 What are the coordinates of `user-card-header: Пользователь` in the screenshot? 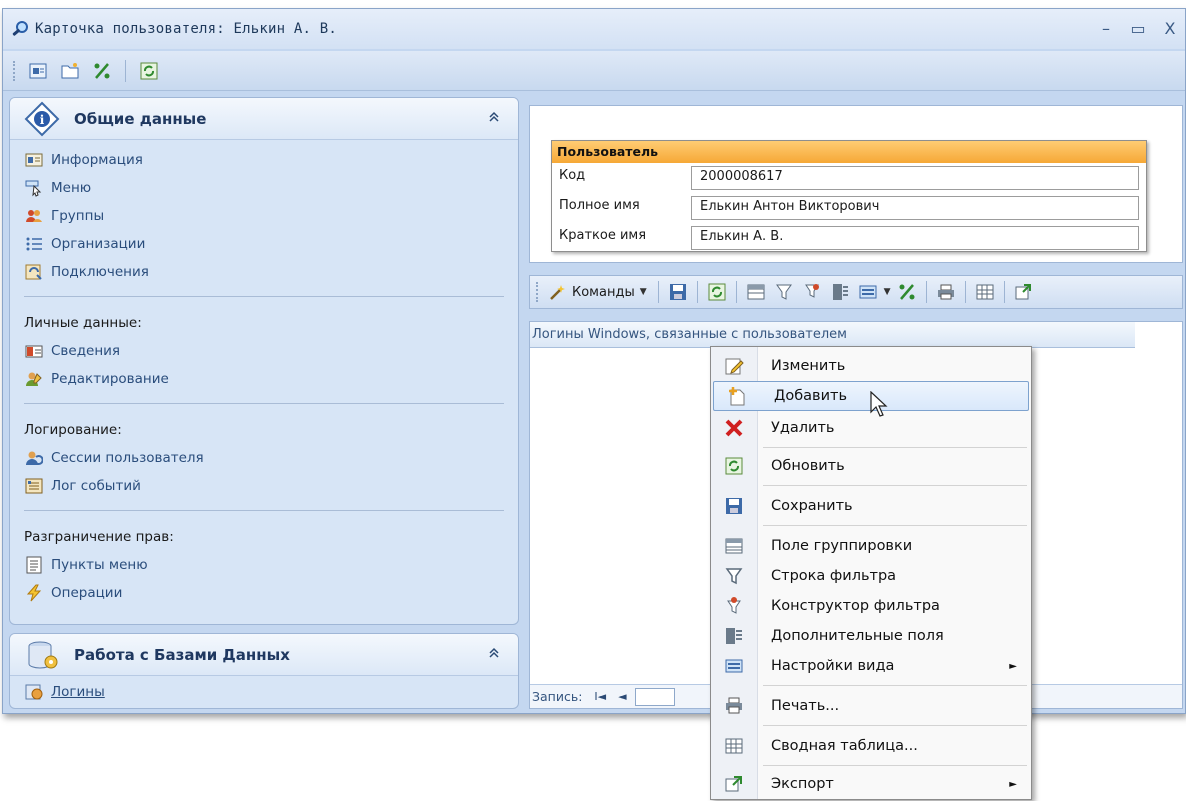 It's located at (849, 152).